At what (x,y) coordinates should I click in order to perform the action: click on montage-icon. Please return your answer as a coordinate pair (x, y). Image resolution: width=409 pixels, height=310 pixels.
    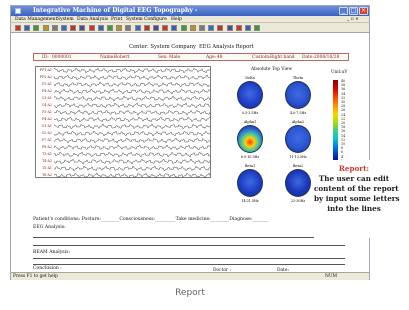
    Looking at the image, I should click on (54, 28).